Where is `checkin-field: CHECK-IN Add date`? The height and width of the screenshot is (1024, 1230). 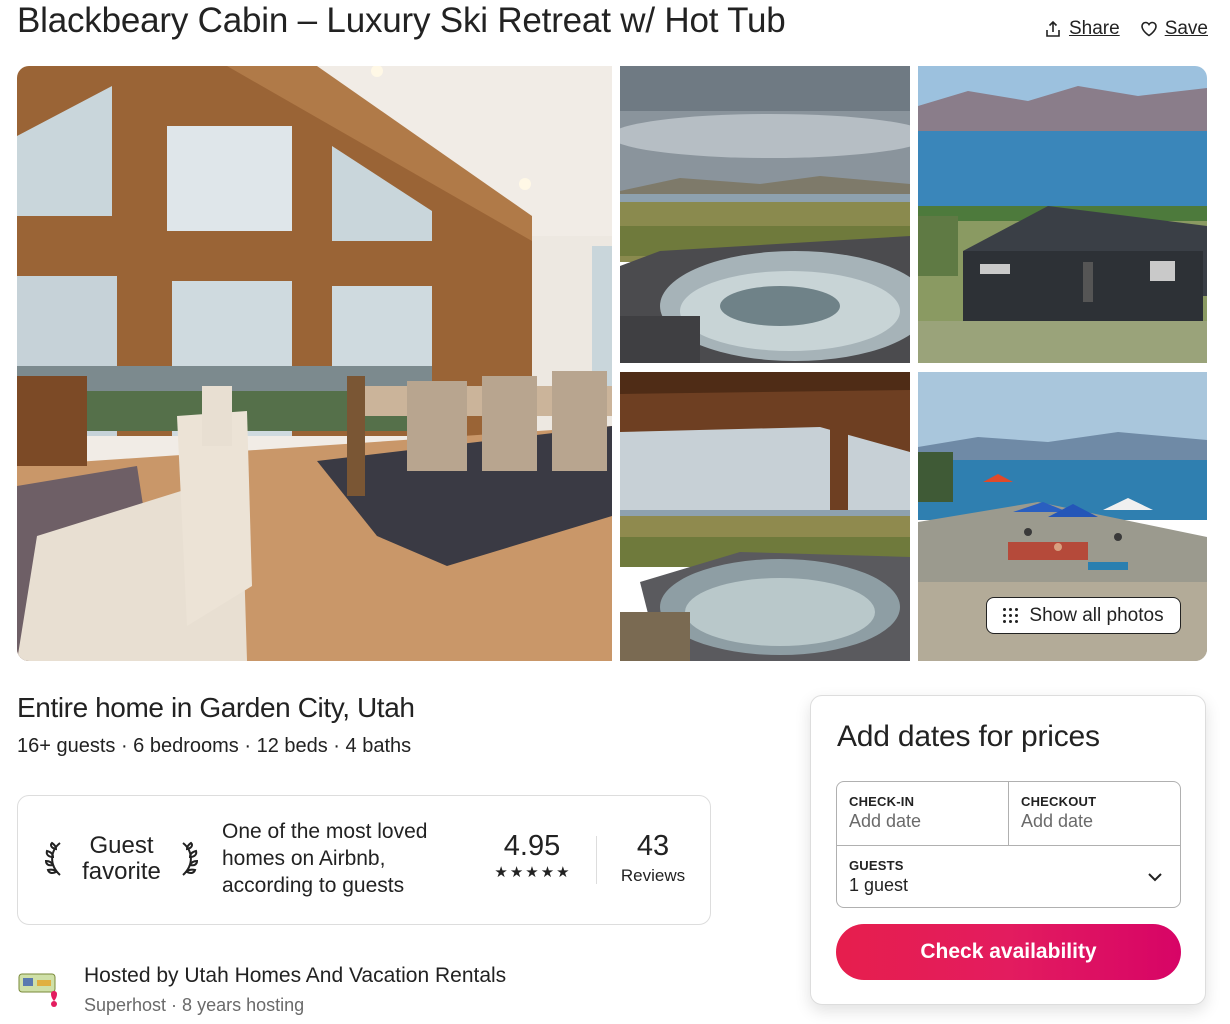
checkin-field: CHECK-IN Add date is located at coordinates (923, 813).